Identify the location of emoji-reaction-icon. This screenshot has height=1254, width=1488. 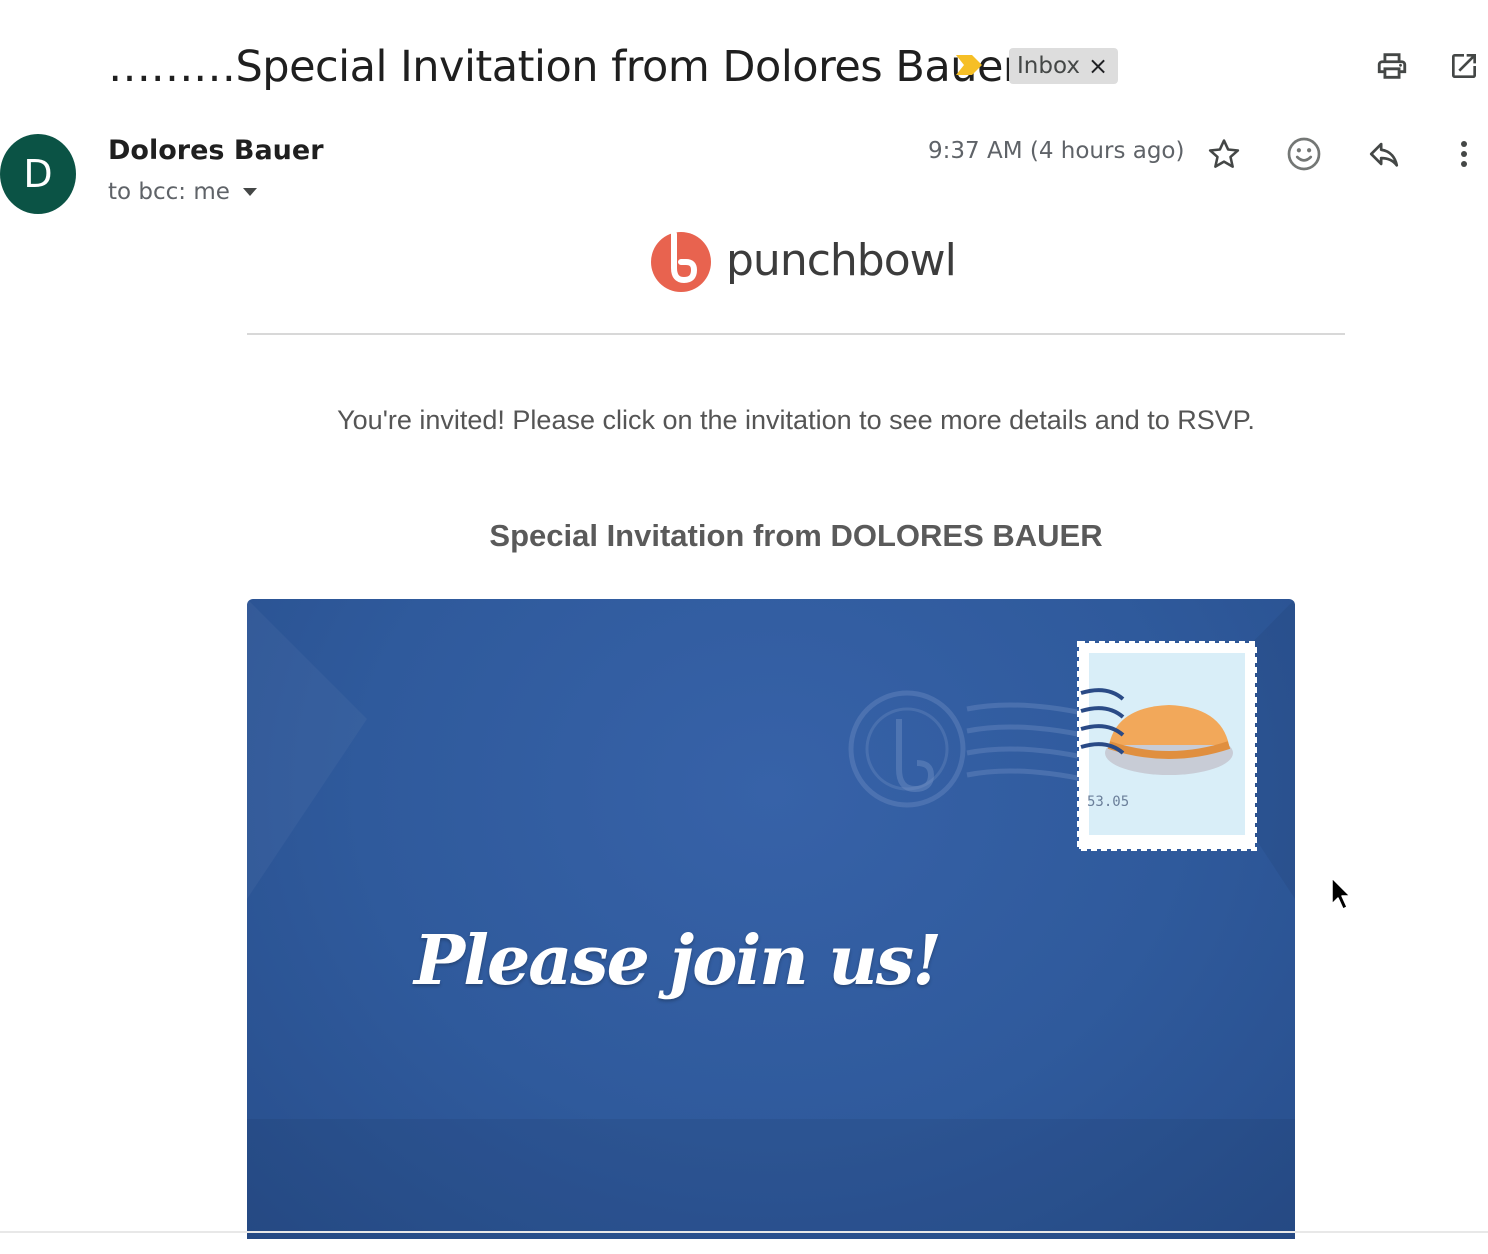
(1304, 154).